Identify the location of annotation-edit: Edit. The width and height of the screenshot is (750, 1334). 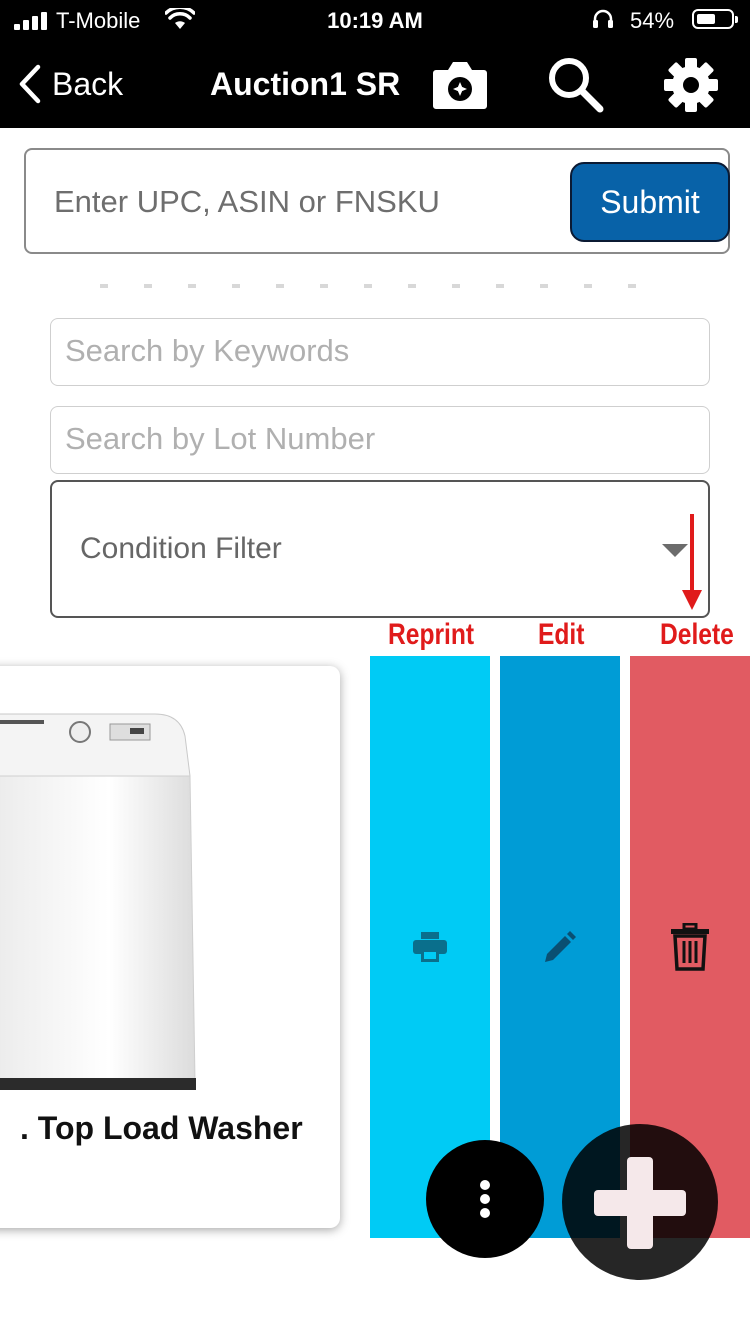
(561, 634).